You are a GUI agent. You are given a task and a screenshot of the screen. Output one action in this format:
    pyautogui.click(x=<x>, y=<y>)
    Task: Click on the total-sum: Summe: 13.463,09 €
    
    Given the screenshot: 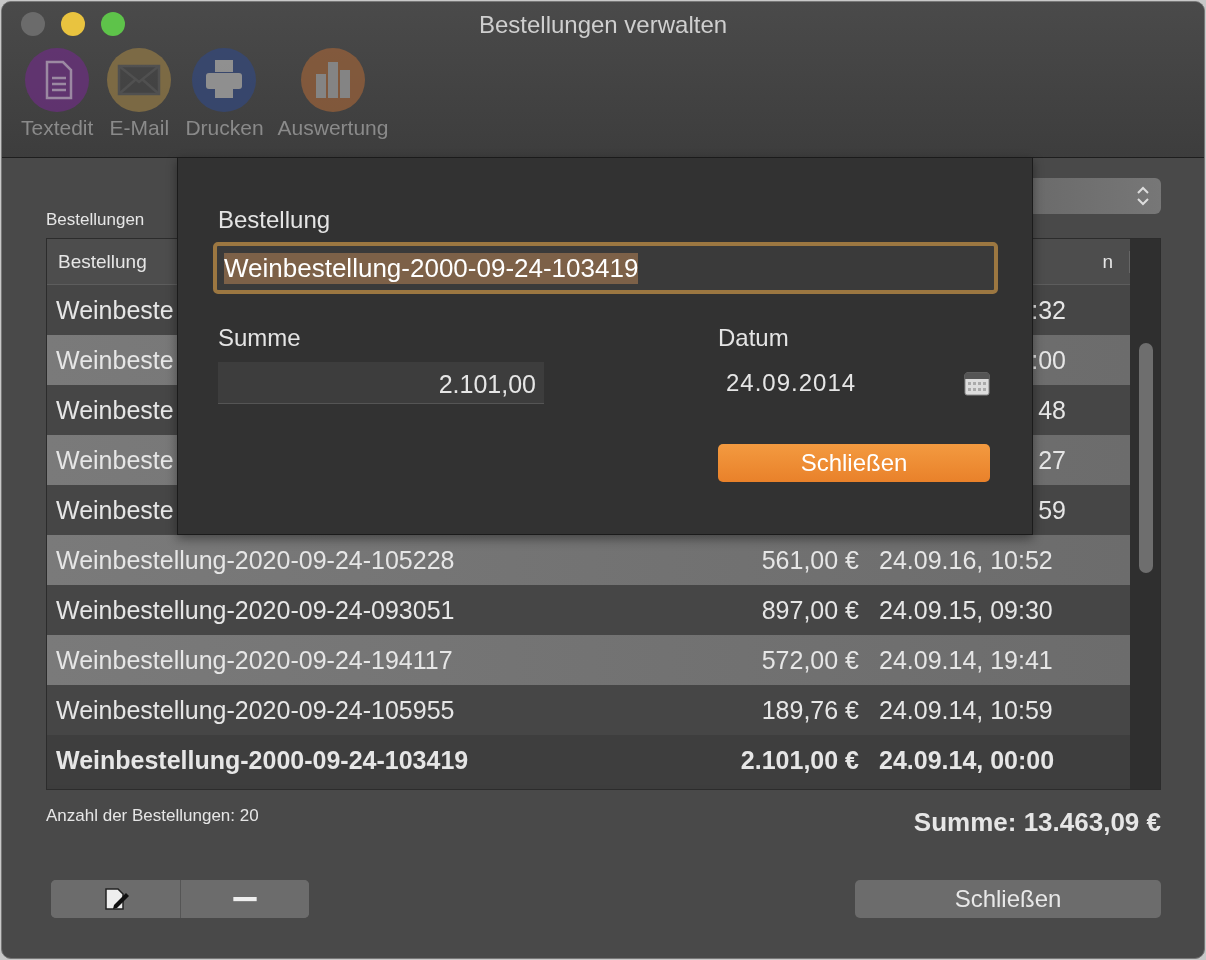 What is the action you would take?
    pyautogui.click(x=1037, y=822)
    